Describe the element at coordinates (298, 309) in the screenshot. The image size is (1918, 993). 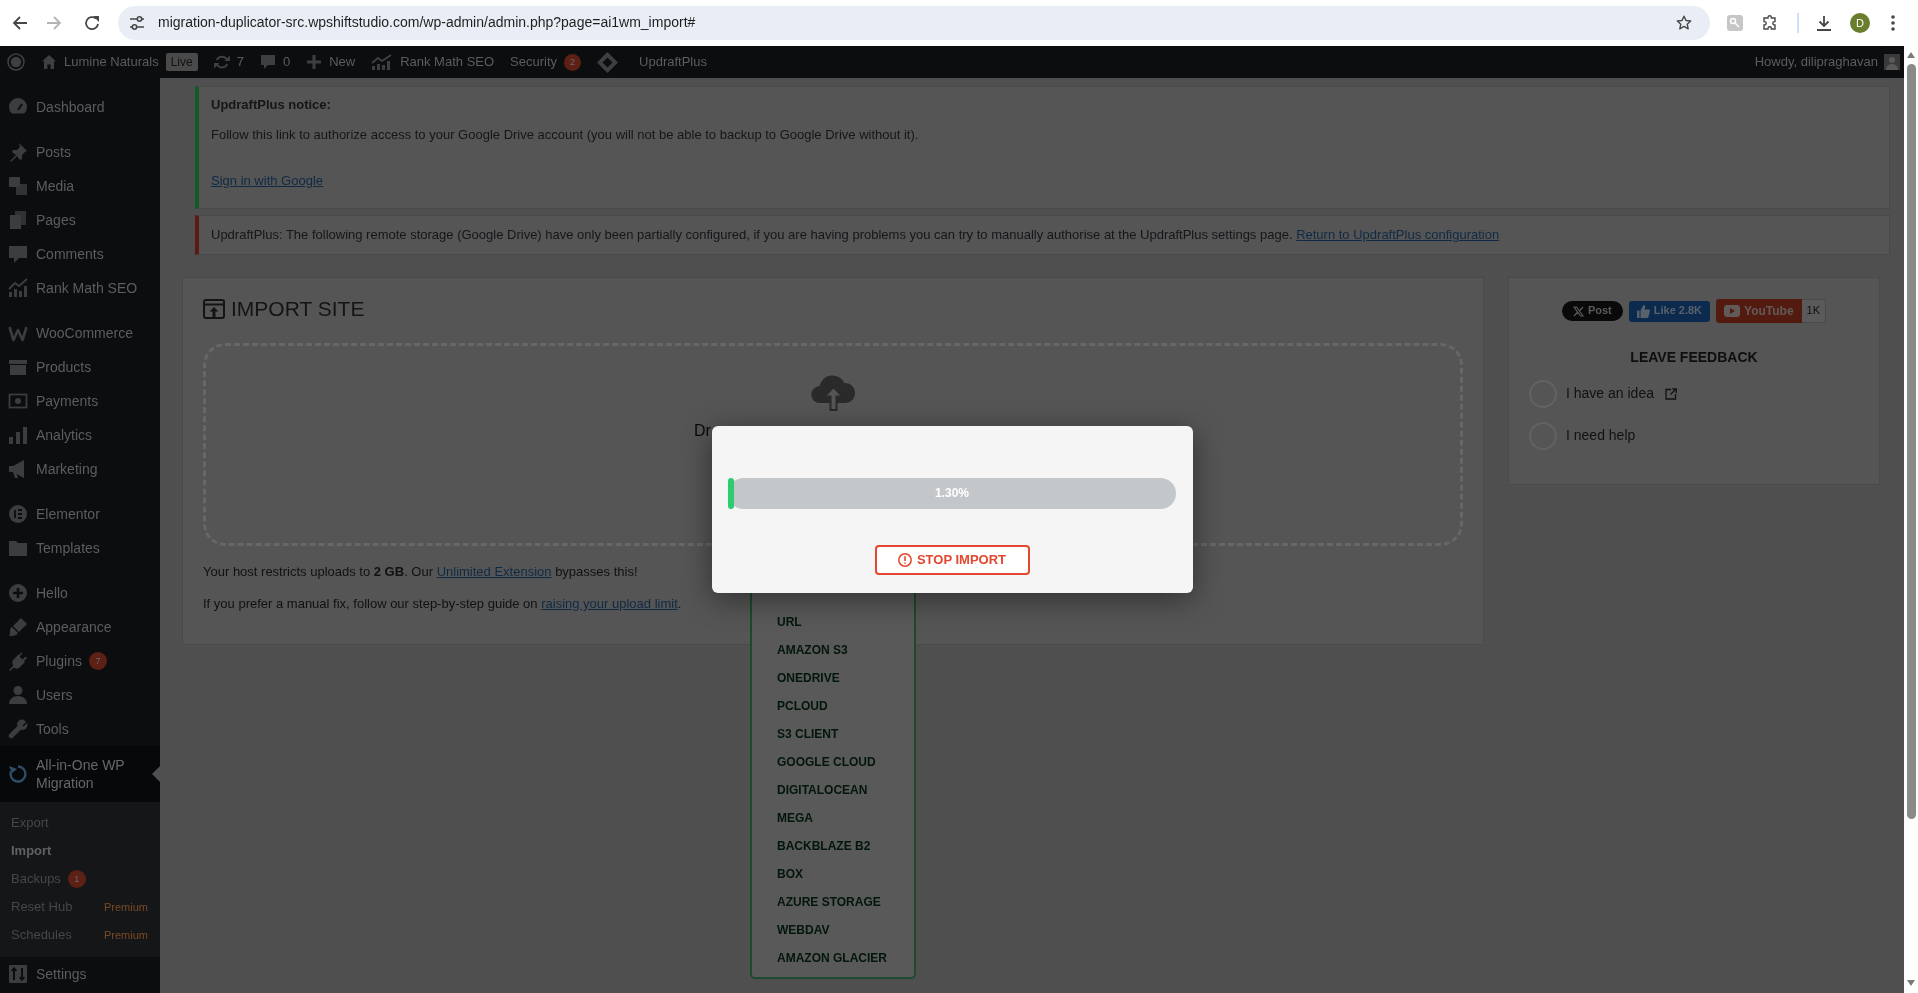
I see `panel-title: IMPORT SITE` at that location.